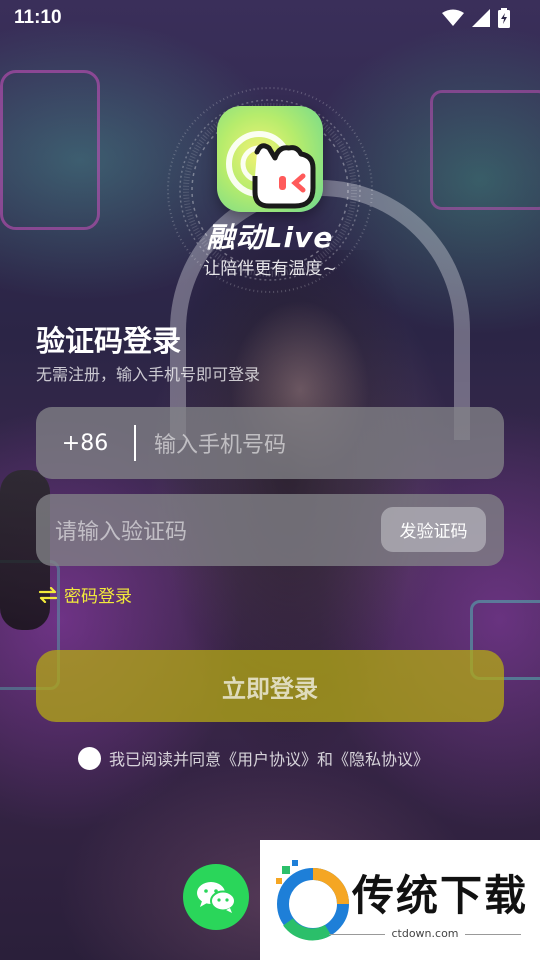 The width and height of the screenshot is (540, 960). I want to click on battery-charging-icon, so click(504, 18).